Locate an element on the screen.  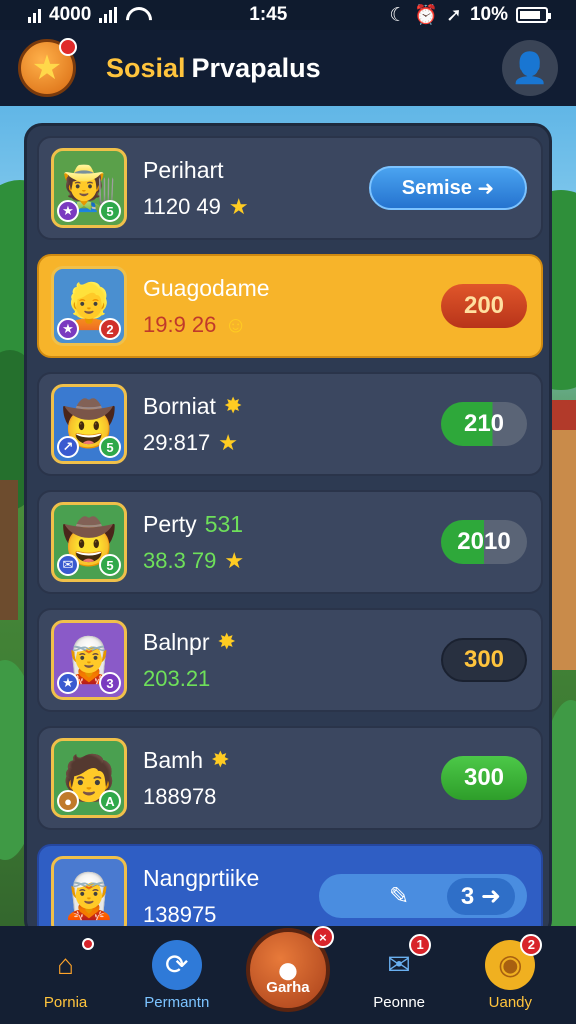
avatar: 🧝 ★ 3 is located at coordinates (89, 660).